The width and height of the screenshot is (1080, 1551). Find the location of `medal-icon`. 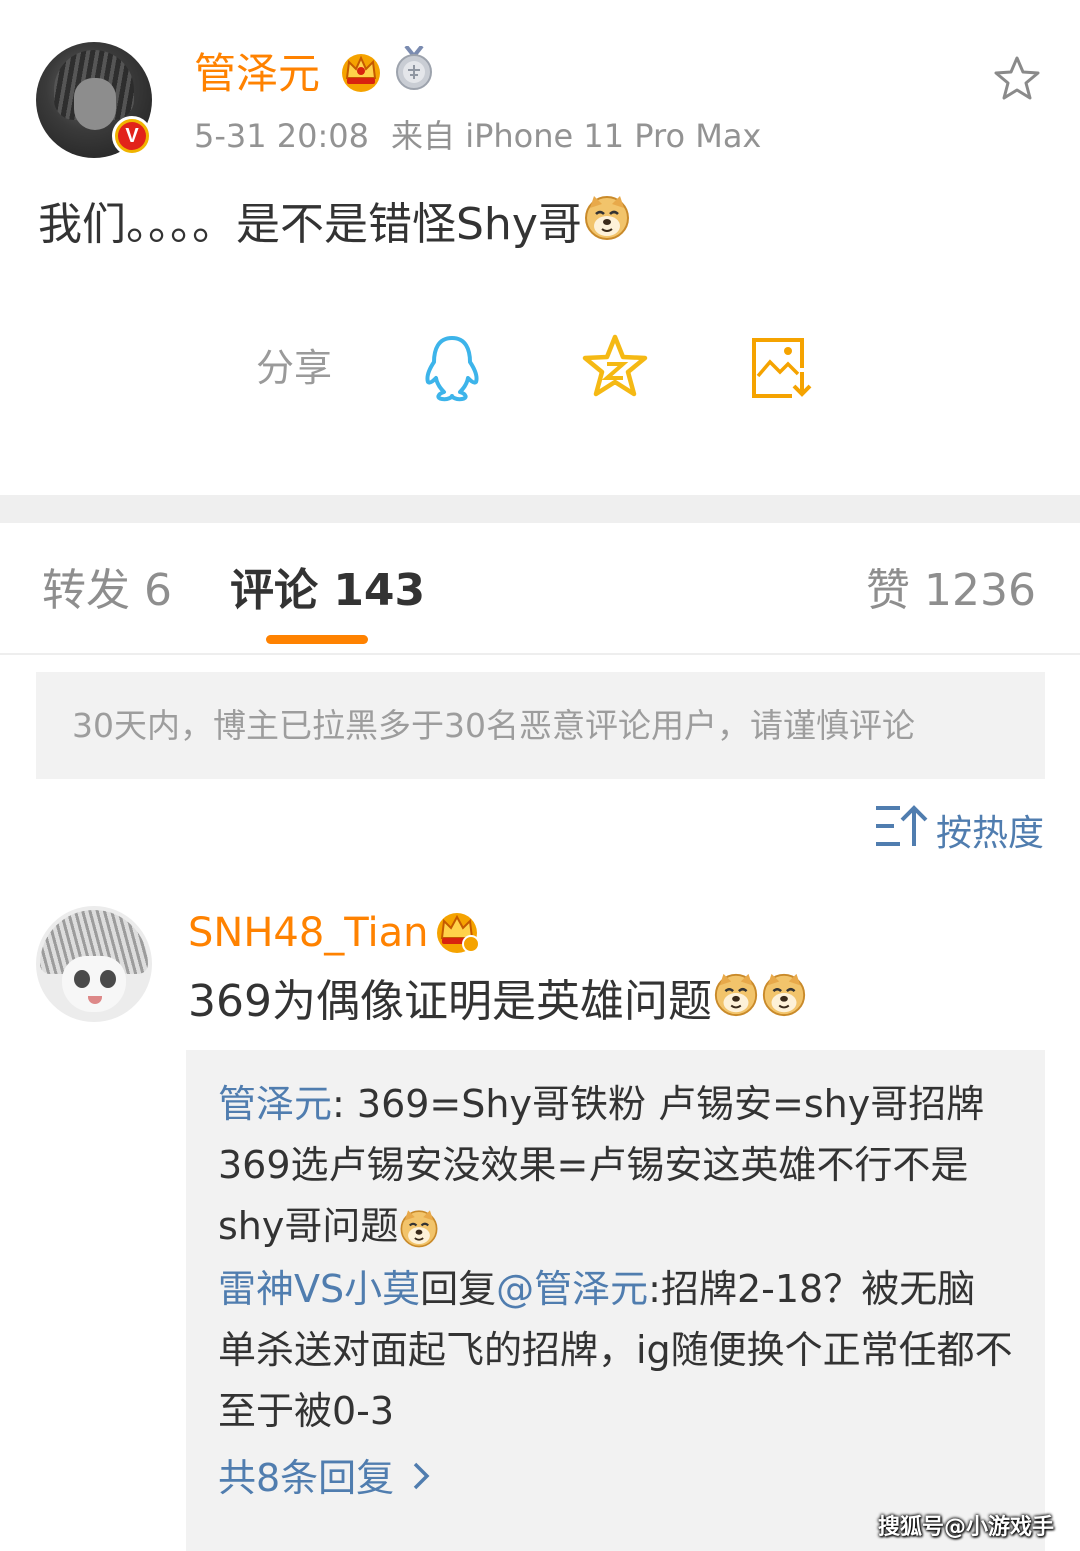

medal-icon is located at coordinates (414, 70).